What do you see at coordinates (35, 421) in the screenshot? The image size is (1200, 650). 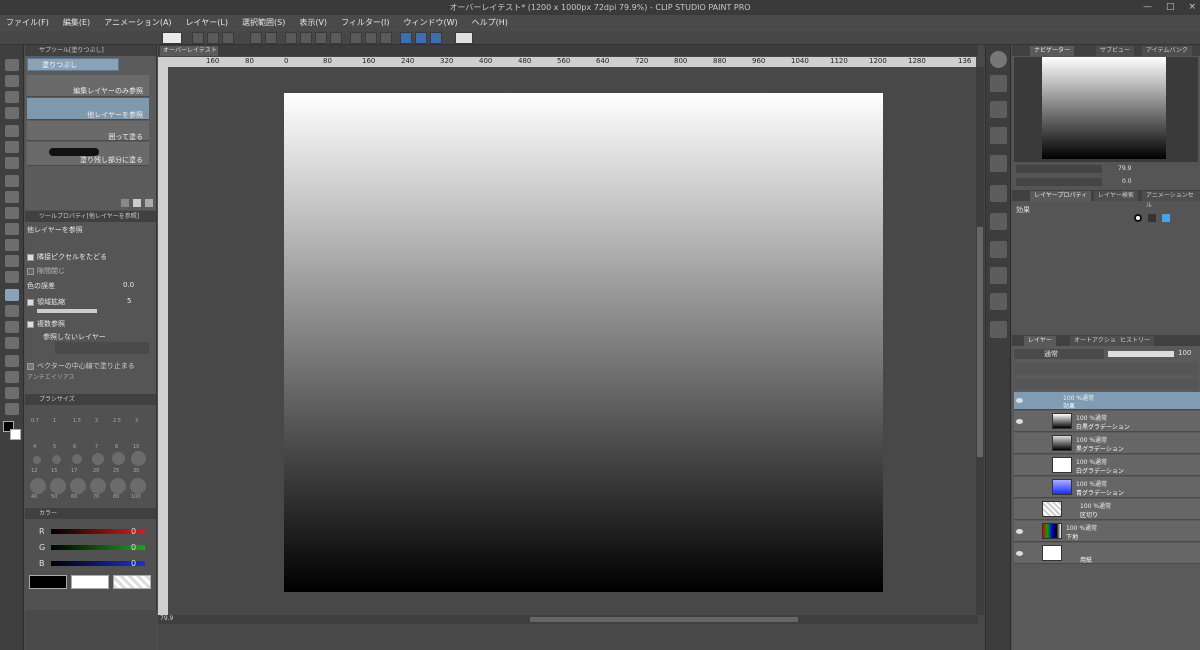 I see `brush-size-label: 0.7` at bounding box center [35, 421].